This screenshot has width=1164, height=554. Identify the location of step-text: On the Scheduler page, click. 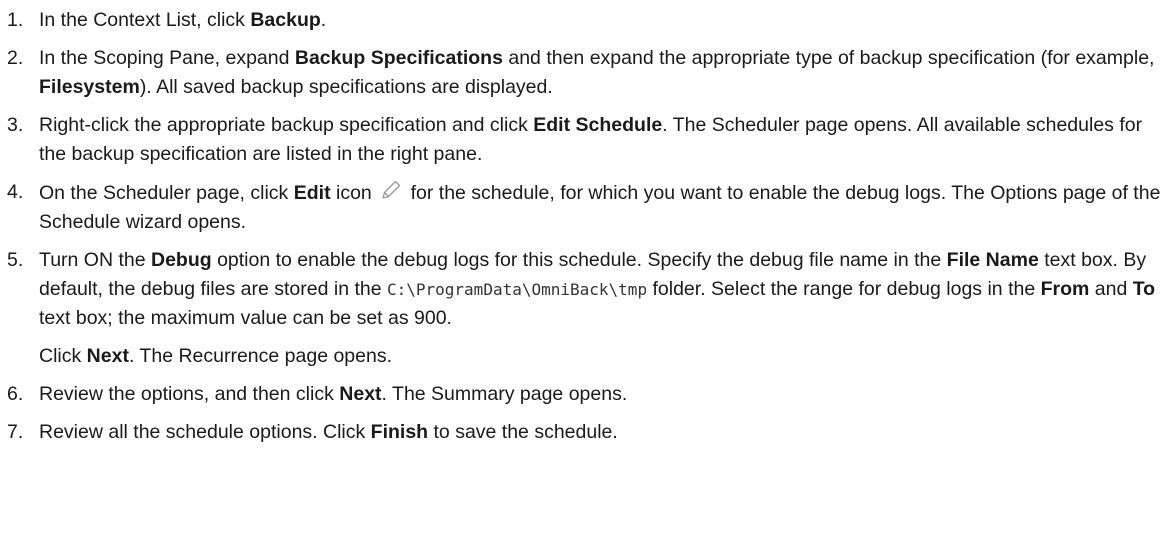
(166, 193).